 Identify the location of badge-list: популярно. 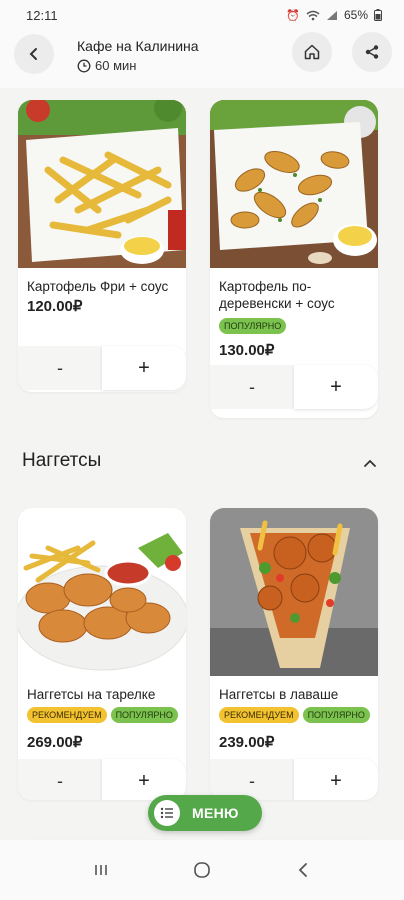
(253, 326).